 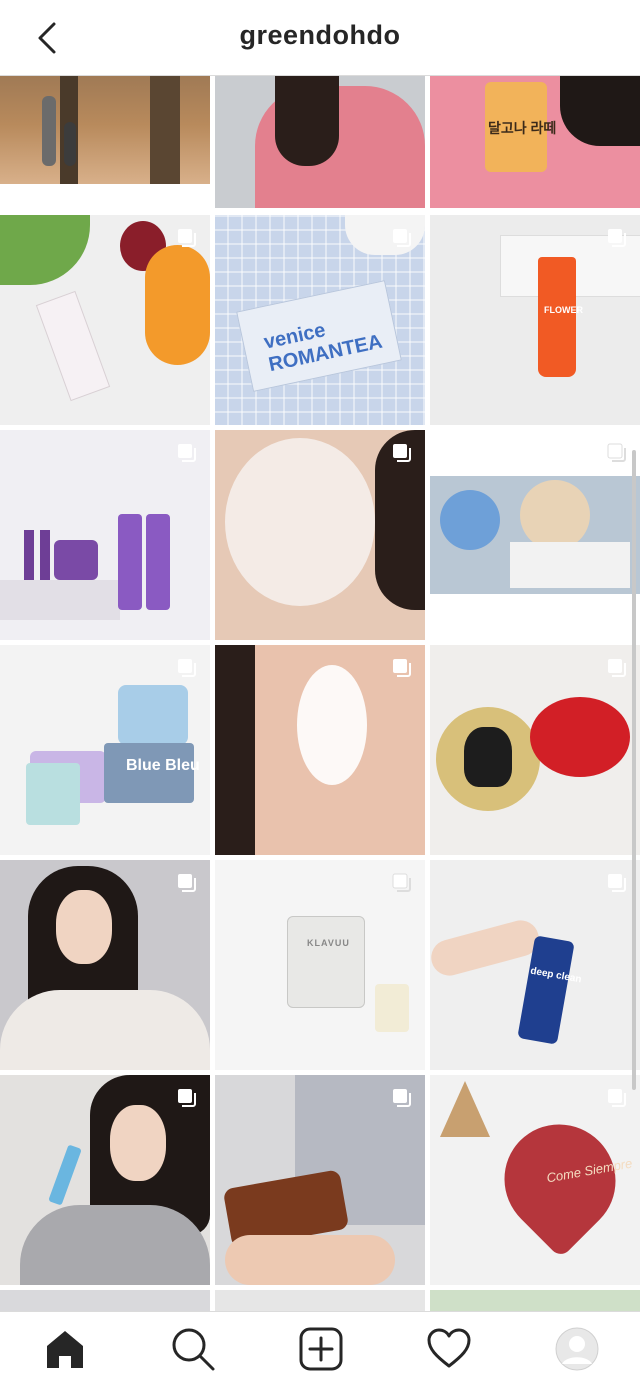 I want to click on post-thumbnail: venice ROMANTEA, so click(x=320, y=320).